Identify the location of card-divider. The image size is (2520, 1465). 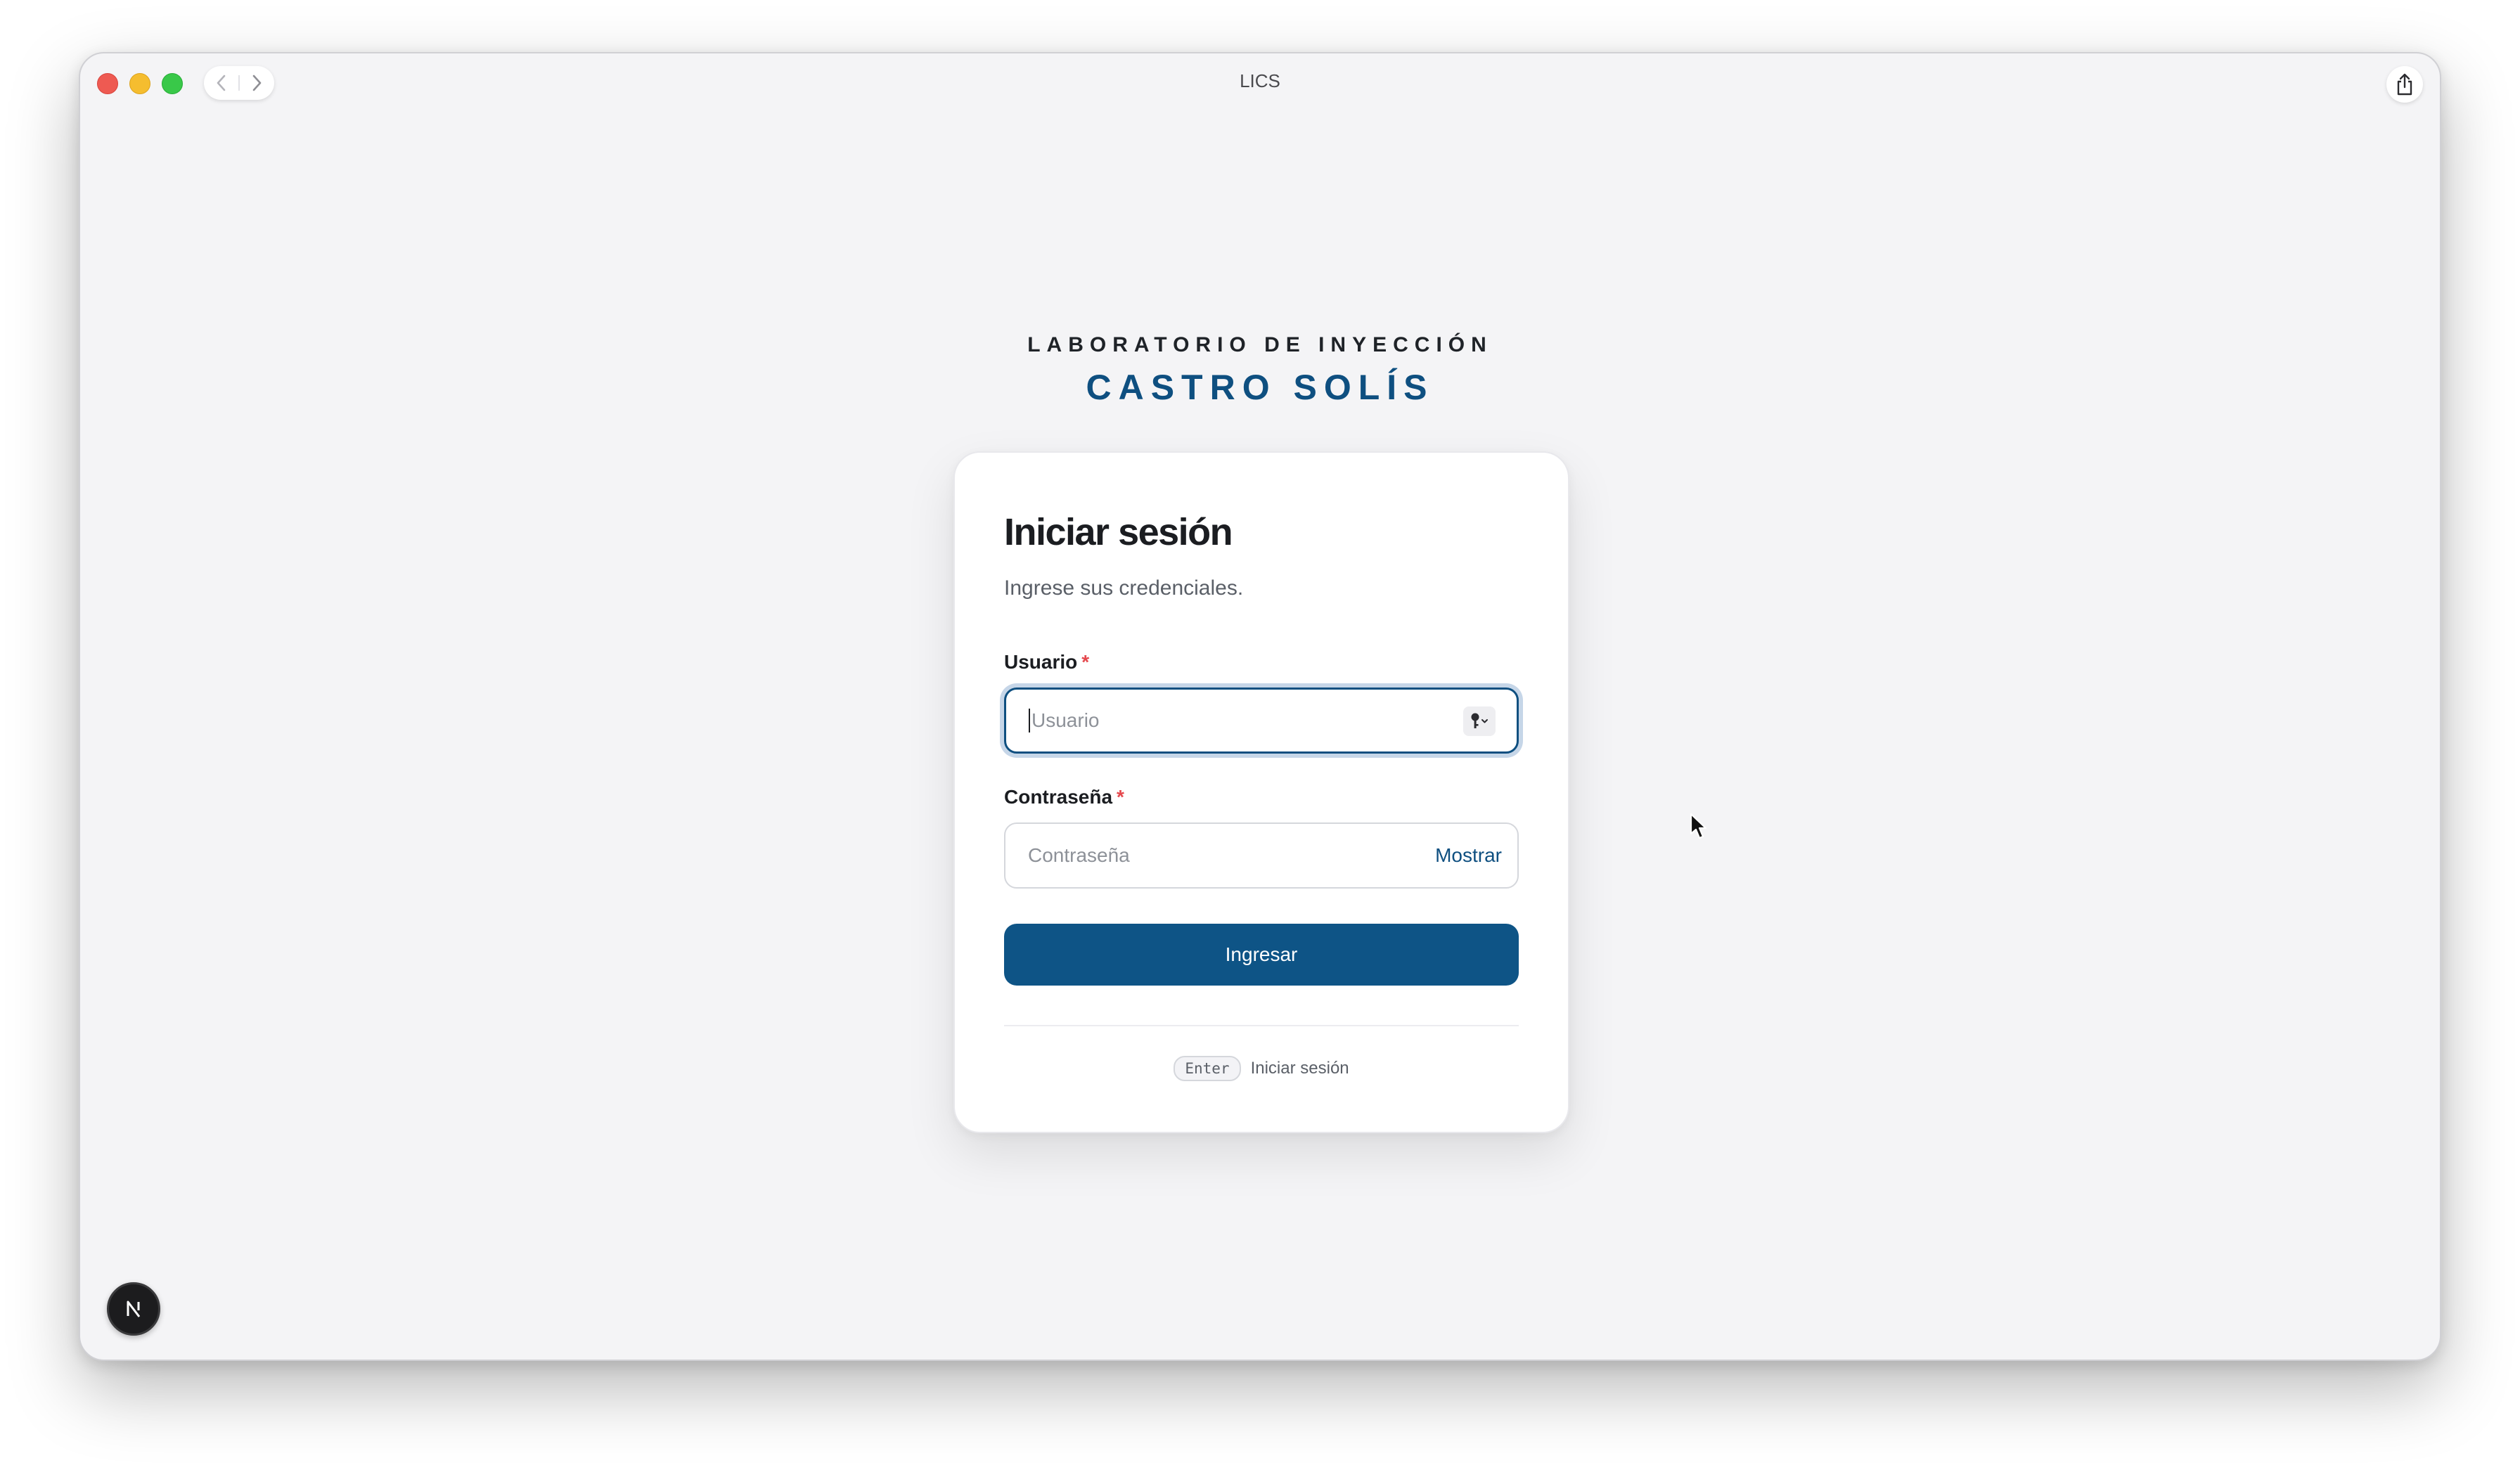
(1261, 1025).